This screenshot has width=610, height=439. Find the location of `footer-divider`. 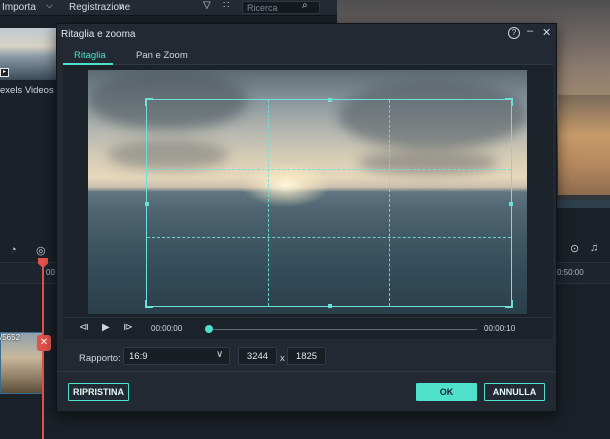

footer-divider is located at coordinates (306, 371).